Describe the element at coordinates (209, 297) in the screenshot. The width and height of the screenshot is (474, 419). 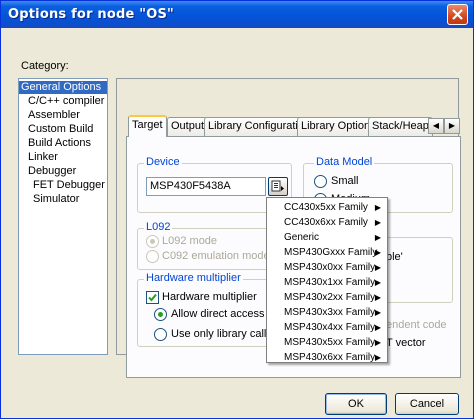
I see `hardware-multiplier-label: Hardware multiplier` at that location.